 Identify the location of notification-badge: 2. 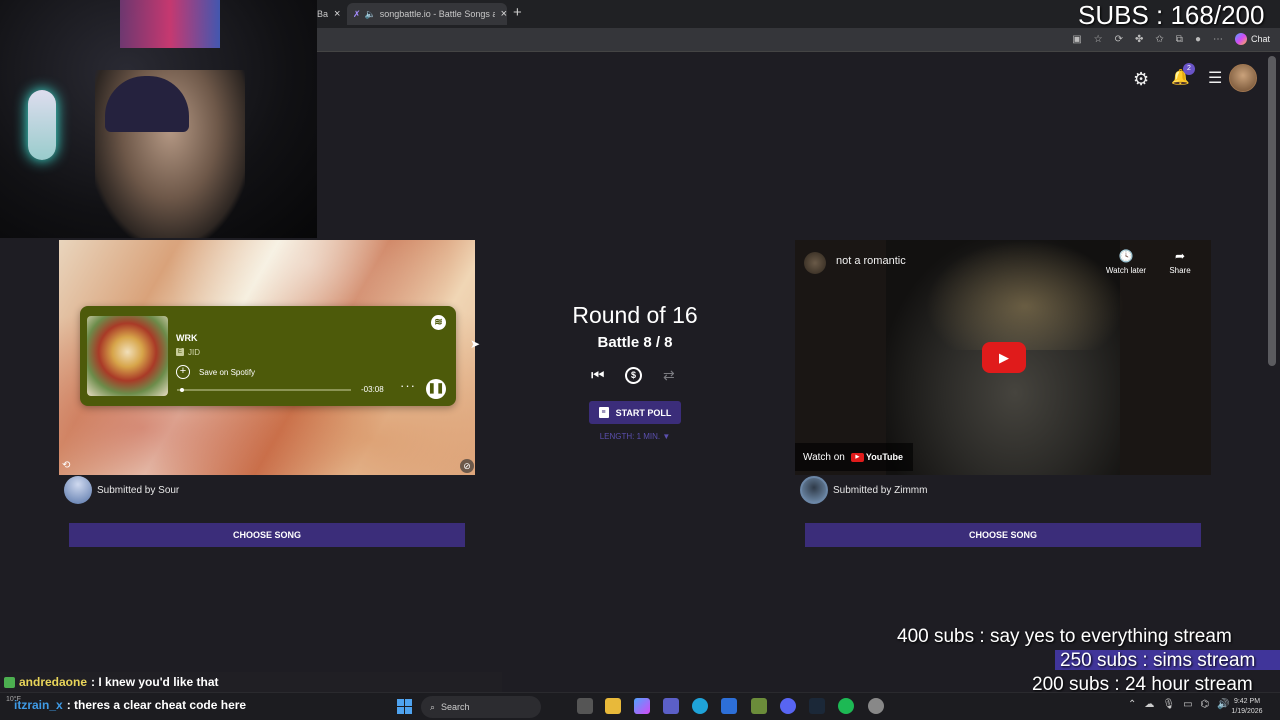
(1189, 69).